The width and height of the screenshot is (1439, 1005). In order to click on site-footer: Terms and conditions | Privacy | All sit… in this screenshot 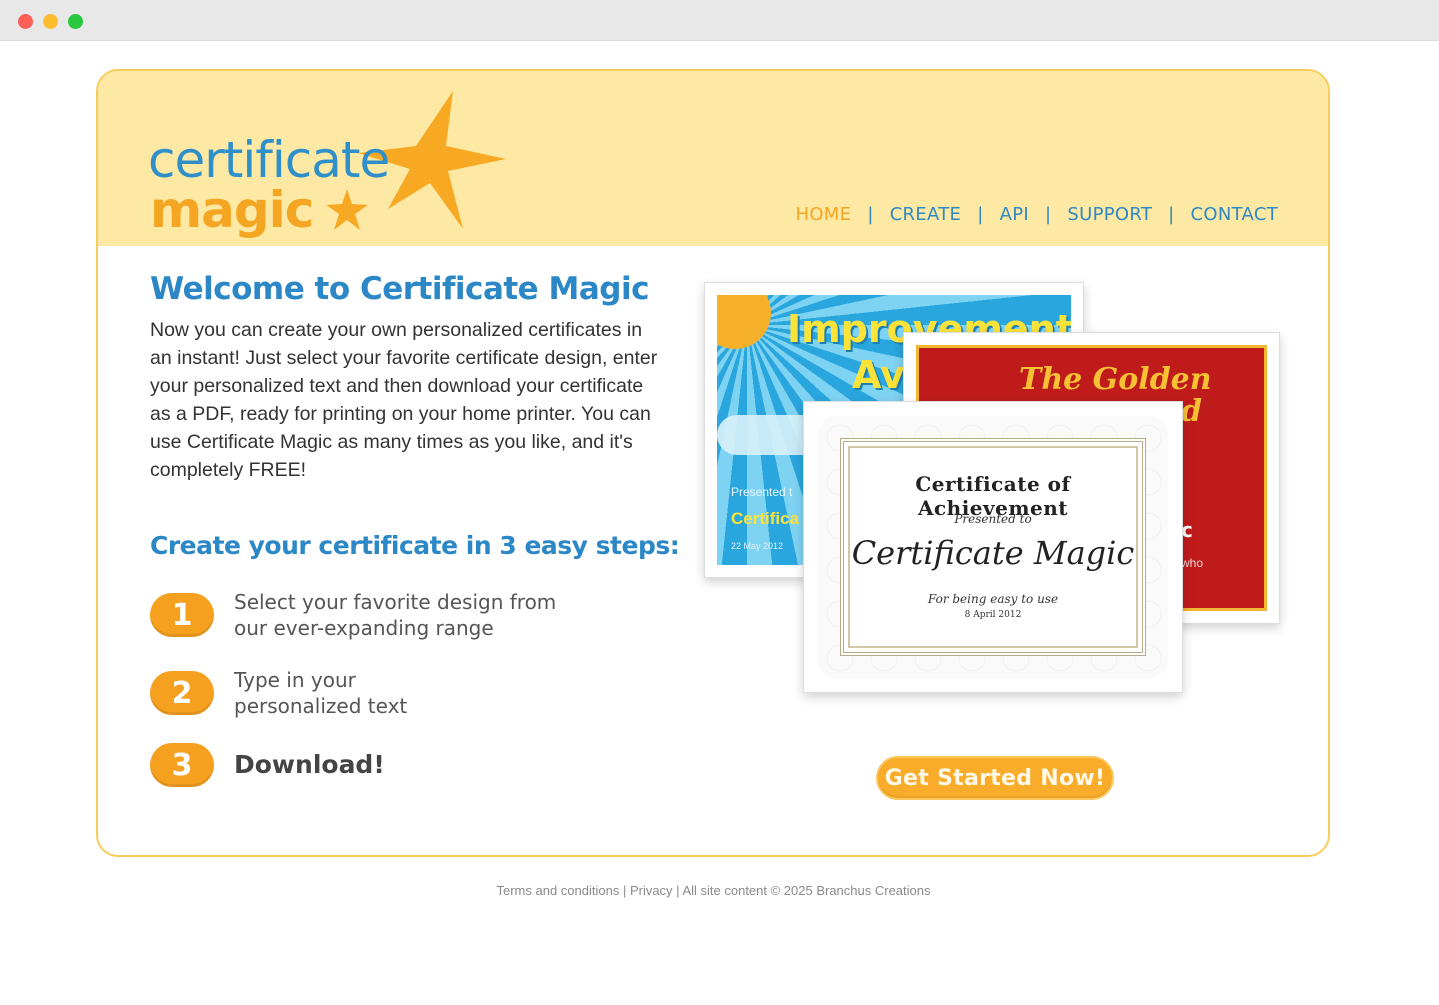, I will do `click(713, 890)`.